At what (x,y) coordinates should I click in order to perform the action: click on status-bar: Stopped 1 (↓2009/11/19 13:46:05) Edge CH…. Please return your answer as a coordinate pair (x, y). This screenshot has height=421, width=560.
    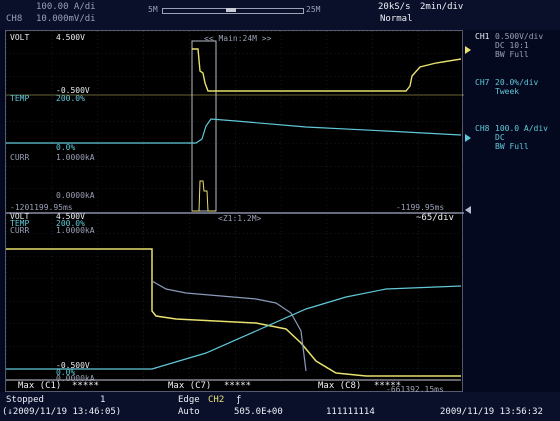
    Looking at the image, I should click on (280, 406).